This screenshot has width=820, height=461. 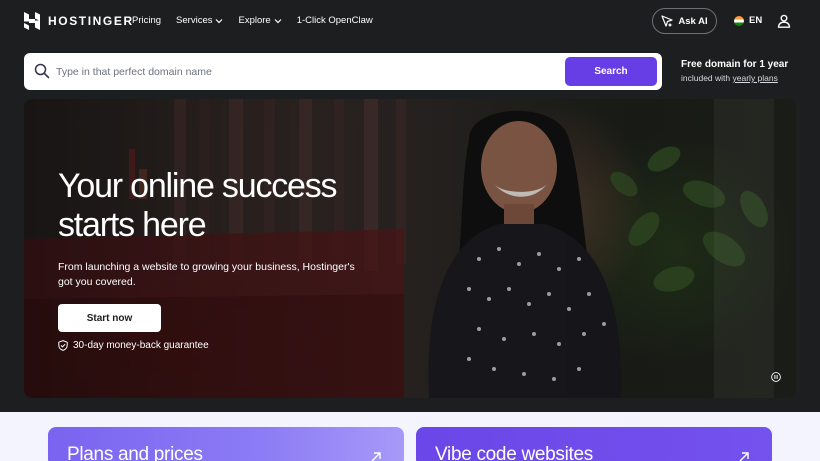 What do you see at coordinates (776, 377) in the screenshot?
I see `pause-icon` at bounding box center [776, 377].